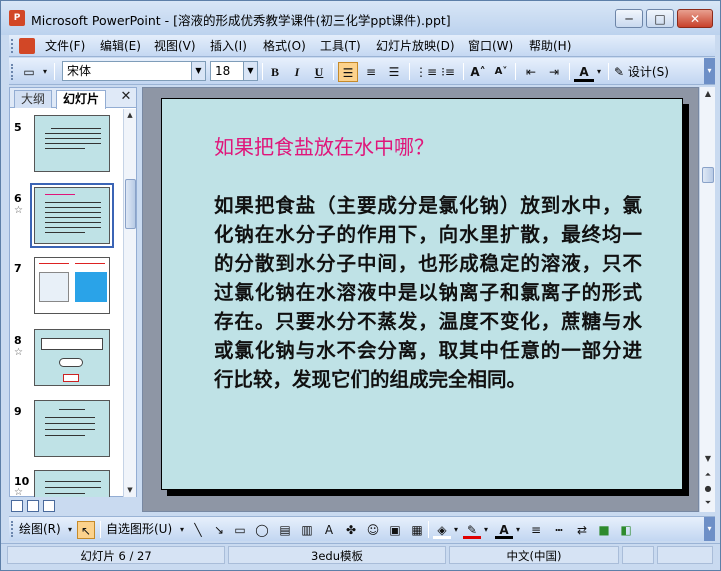 The height and width of the screenshot is (571, 721). What do you see at coordinates (559, 530) in the screenshot?
I see `dash-style-icon: ┅` at bounding box center [559, 530].